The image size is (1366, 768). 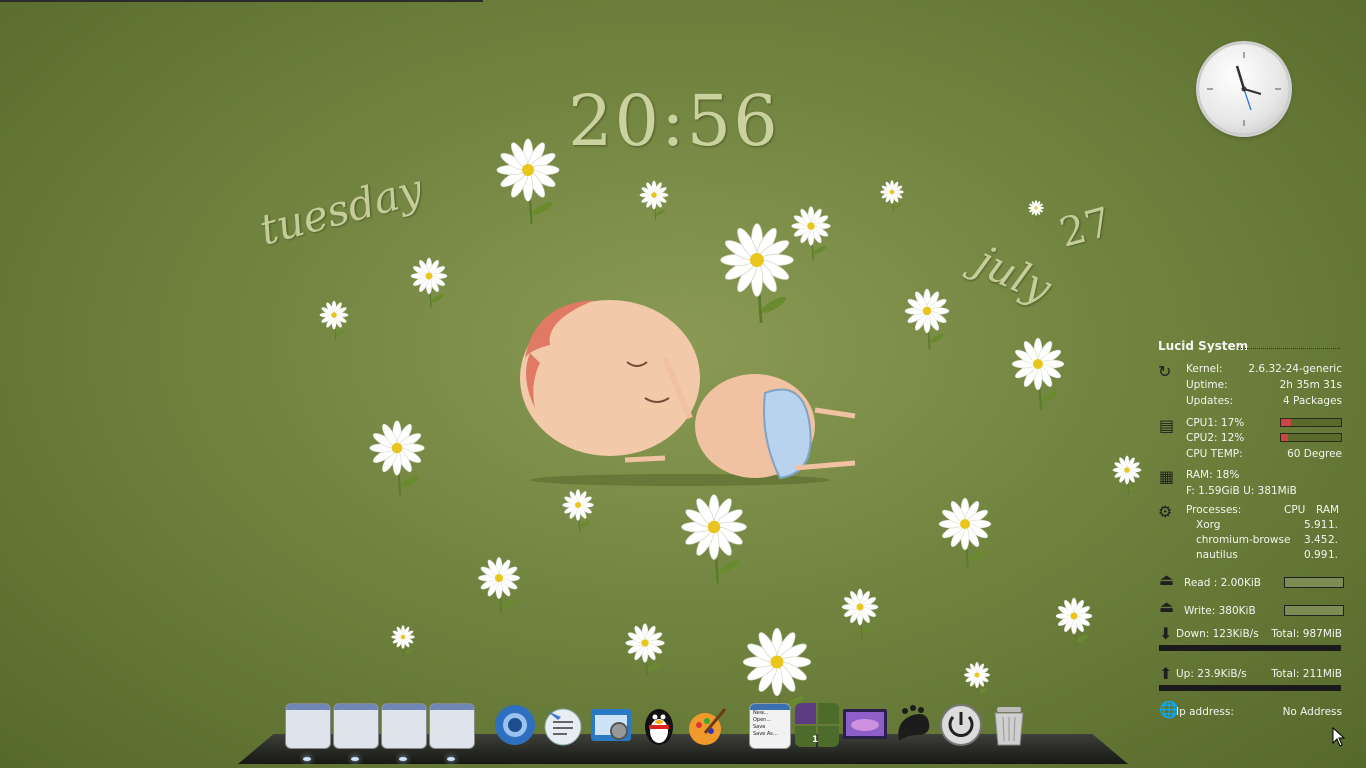 I want to click on workspace-icon: 1, so click(x=817, y=725).